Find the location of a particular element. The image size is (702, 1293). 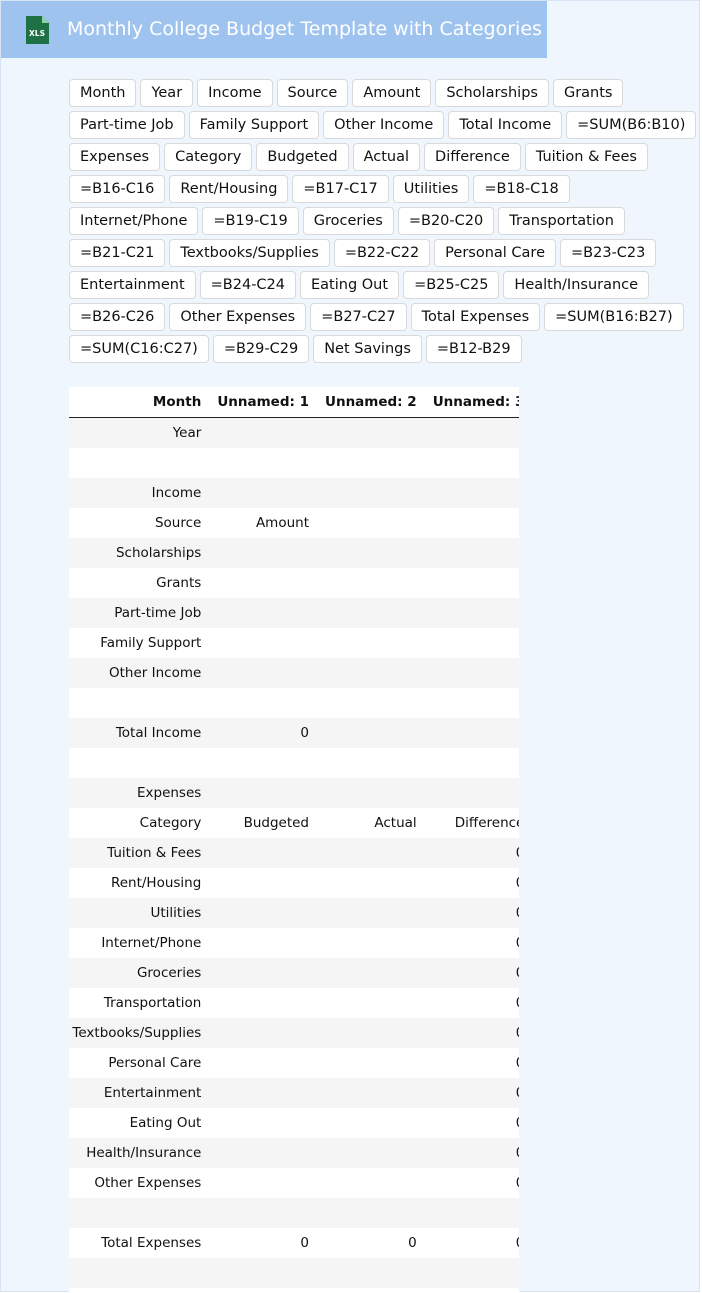

table-cell: Total Expenses is located at coordinates (139, 1243).